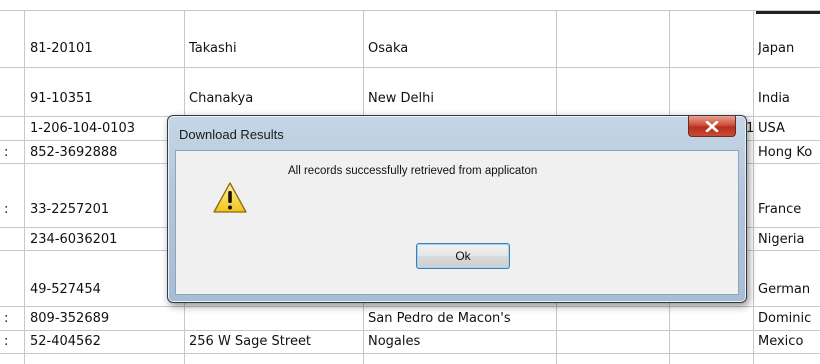  I want to click on table-cell-country: India, so click(774, 99).